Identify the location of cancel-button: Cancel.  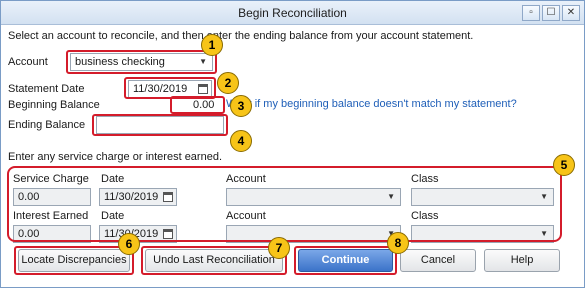
(438, 260).